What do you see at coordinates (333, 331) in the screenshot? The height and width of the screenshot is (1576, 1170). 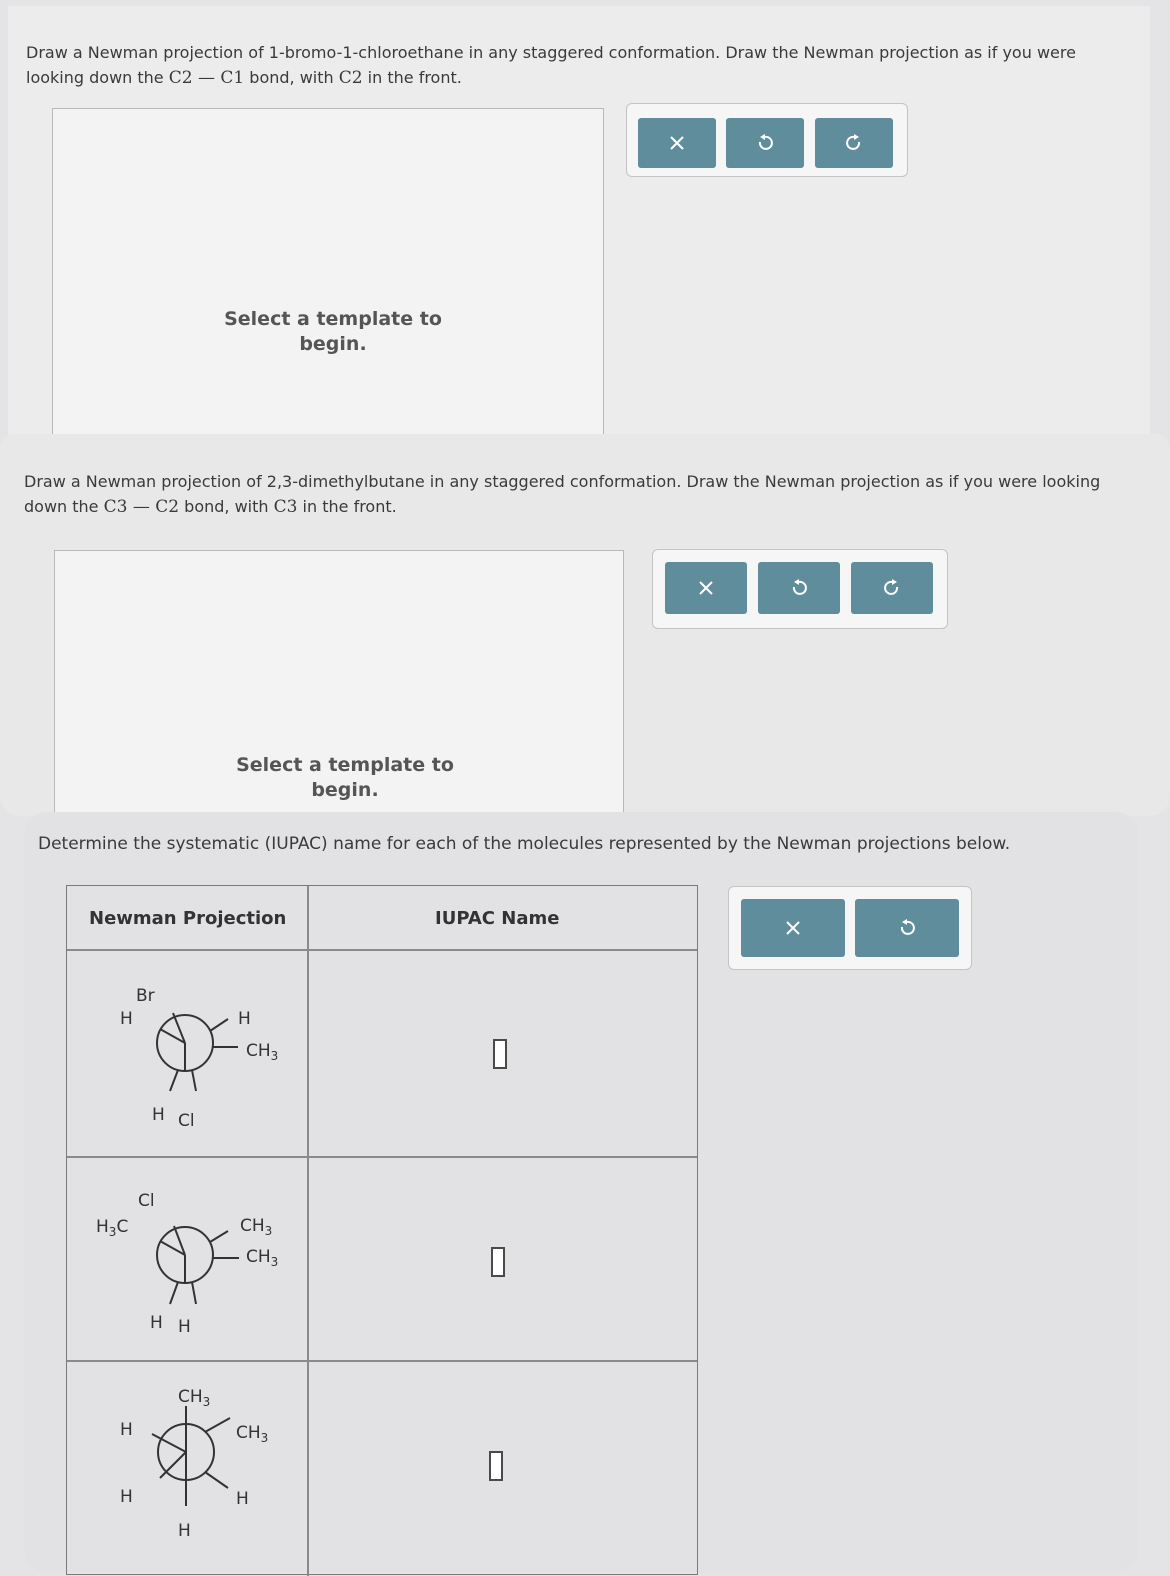 I see `canvas-hint-1: Select a template to begin.` at bounding box center [333, 331].